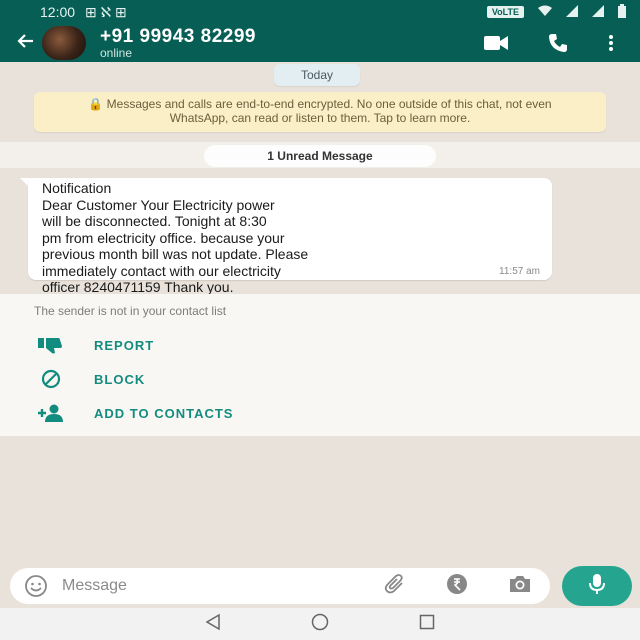 Image resolution: width=640 pixels, height=640 pixels. What do you see at coordinates (622, 12) in the screenshot?
I see `battery-icon` at bounding box center [622, 12].